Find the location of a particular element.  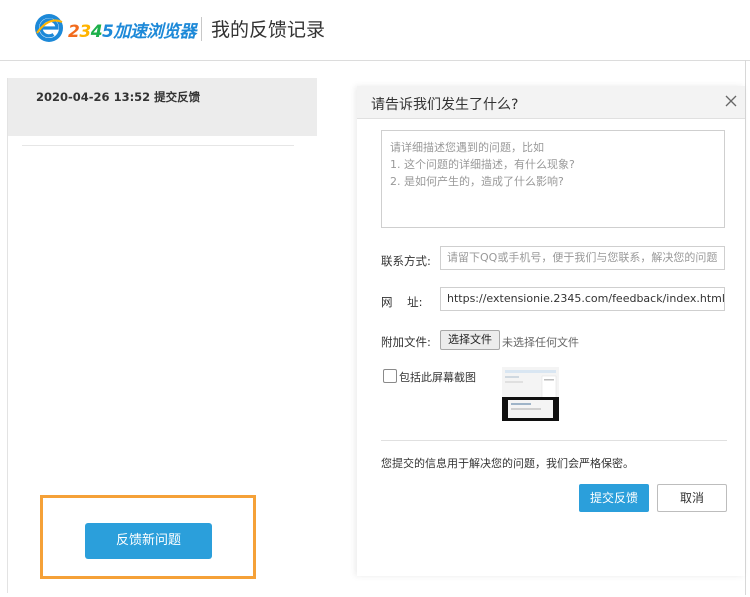

cancel-button: 取消 is located at coordinates (692, 498).